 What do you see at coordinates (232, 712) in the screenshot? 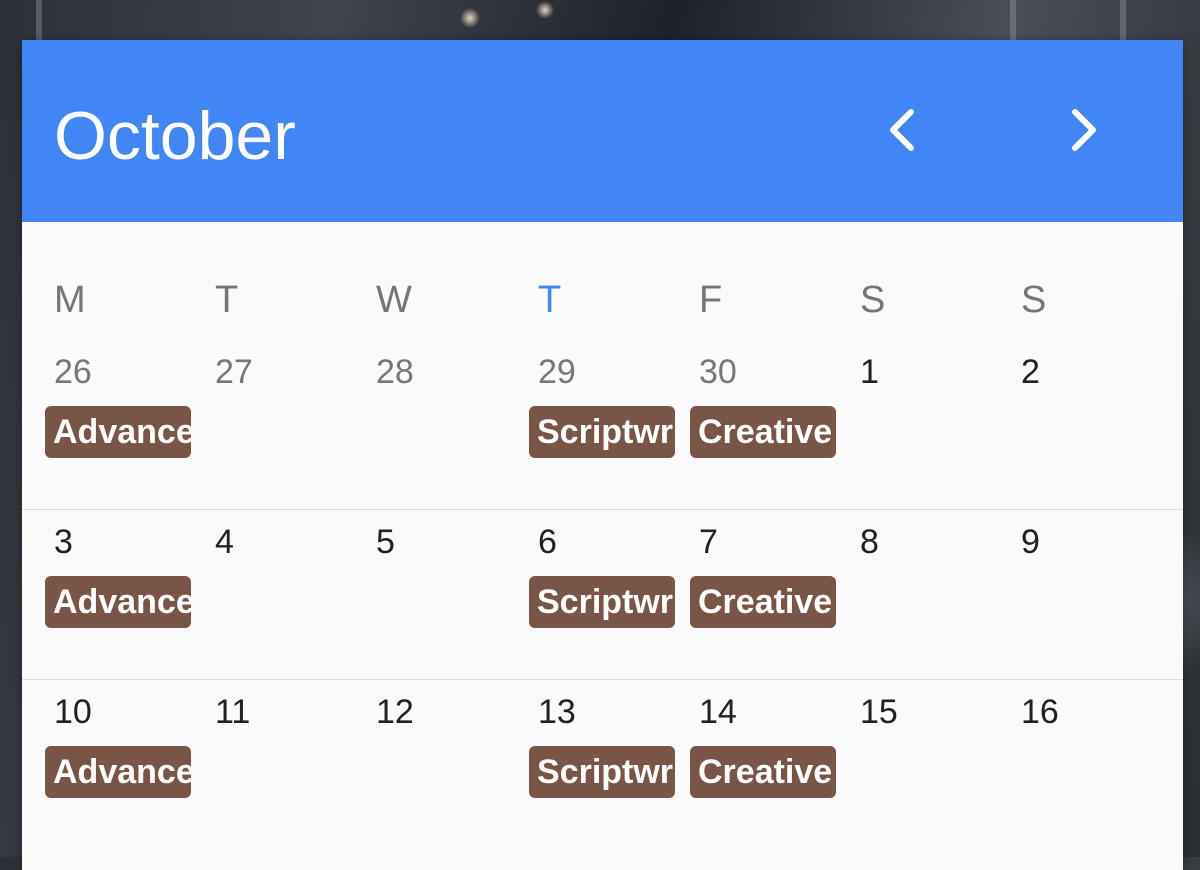
I see `day-number: 11` at bounding box center [232, 712].